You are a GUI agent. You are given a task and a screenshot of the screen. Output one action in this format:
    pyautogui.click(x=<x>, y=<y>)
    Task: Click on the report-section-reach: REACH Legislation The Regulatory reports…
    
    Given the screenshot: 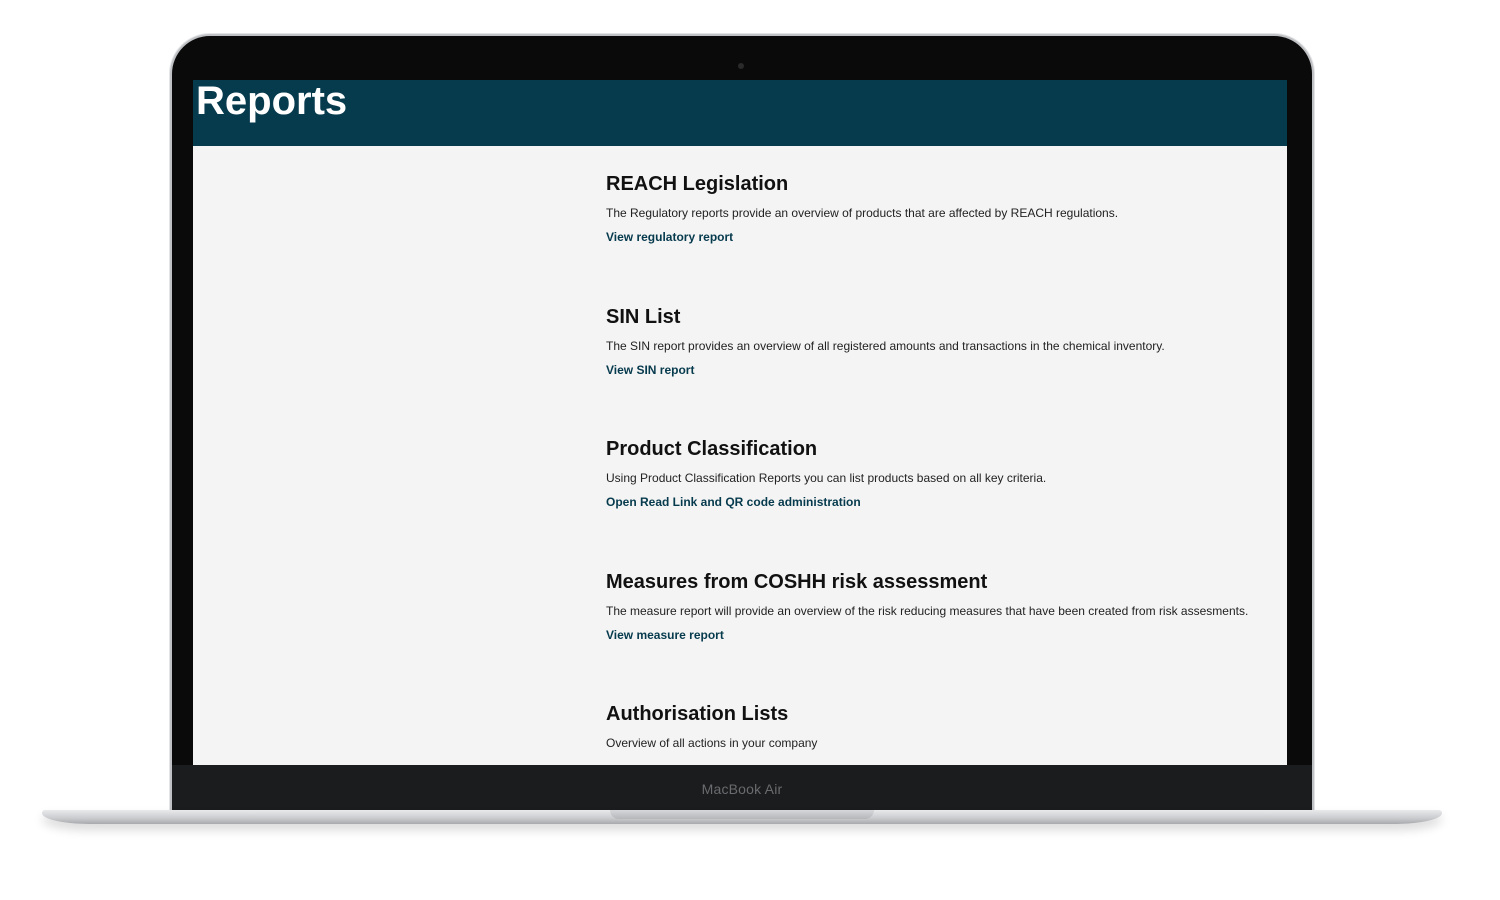 What is the action you would take?
    pyautogui.click(x=941, y=238)
    